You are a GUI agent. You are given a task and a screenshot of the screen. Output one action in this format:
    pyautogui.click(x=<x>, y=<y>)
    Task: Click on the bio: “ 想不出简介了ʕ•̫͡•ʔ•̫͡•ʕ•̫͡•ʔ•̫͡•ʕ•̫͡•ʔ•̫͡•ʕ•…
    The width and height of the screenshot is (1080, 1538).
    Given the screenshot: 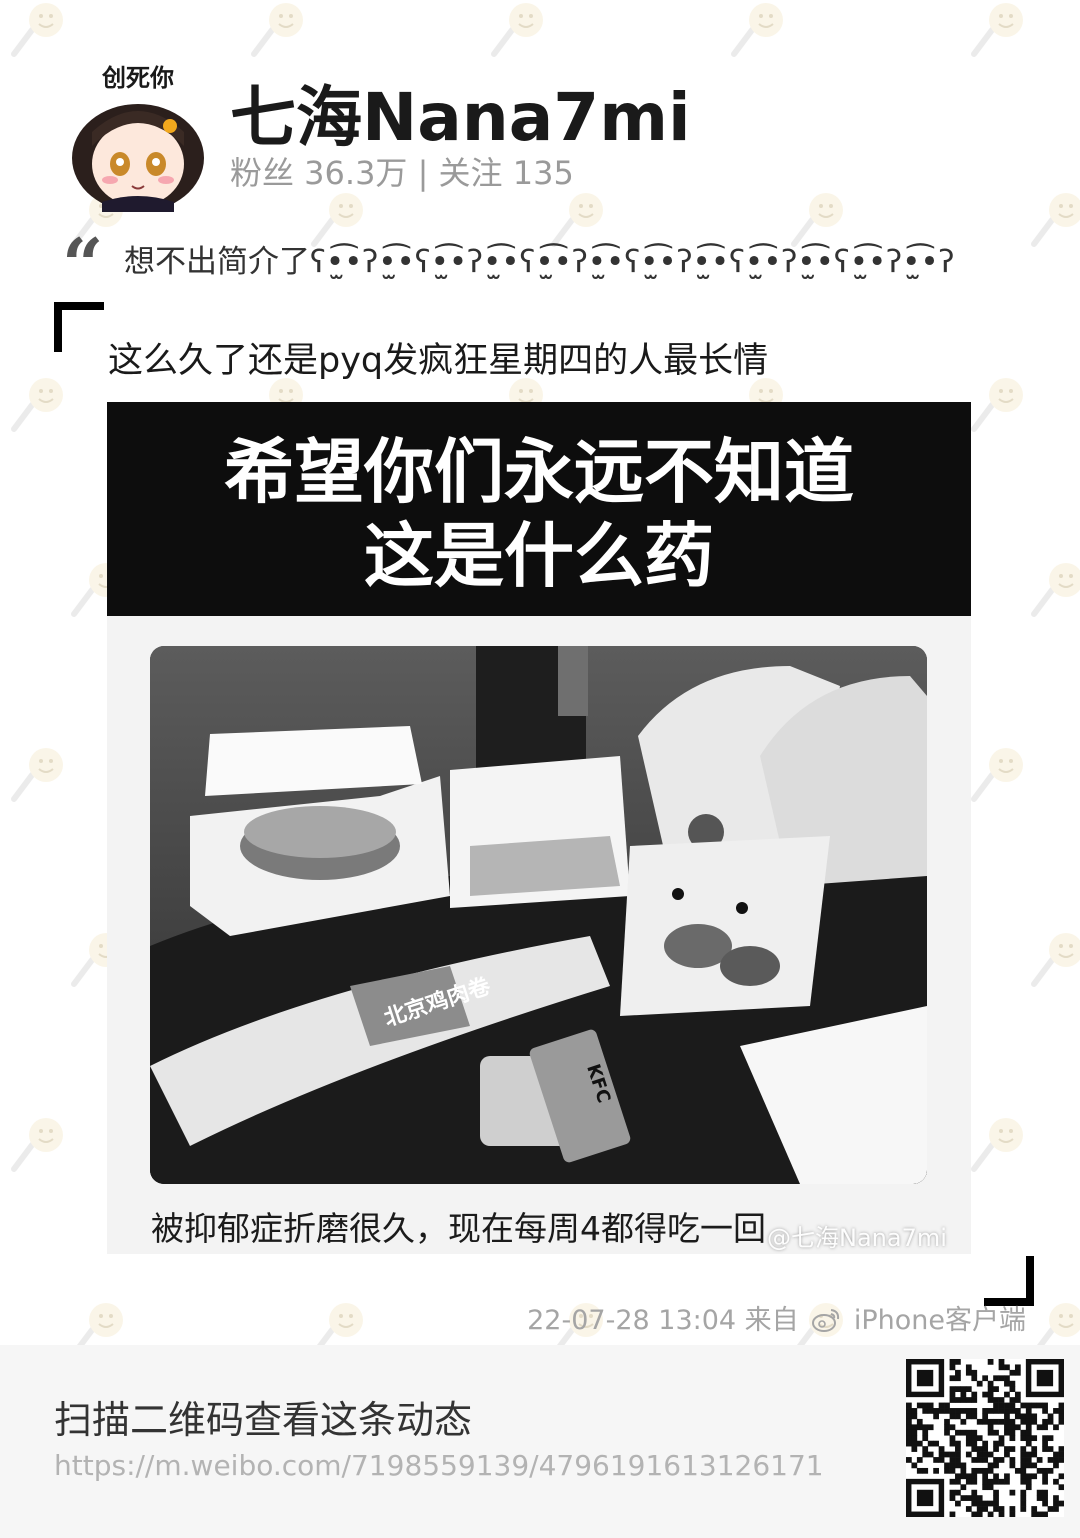 What is the action you would take?
    pyautogui.click(x=552, y=264)
    